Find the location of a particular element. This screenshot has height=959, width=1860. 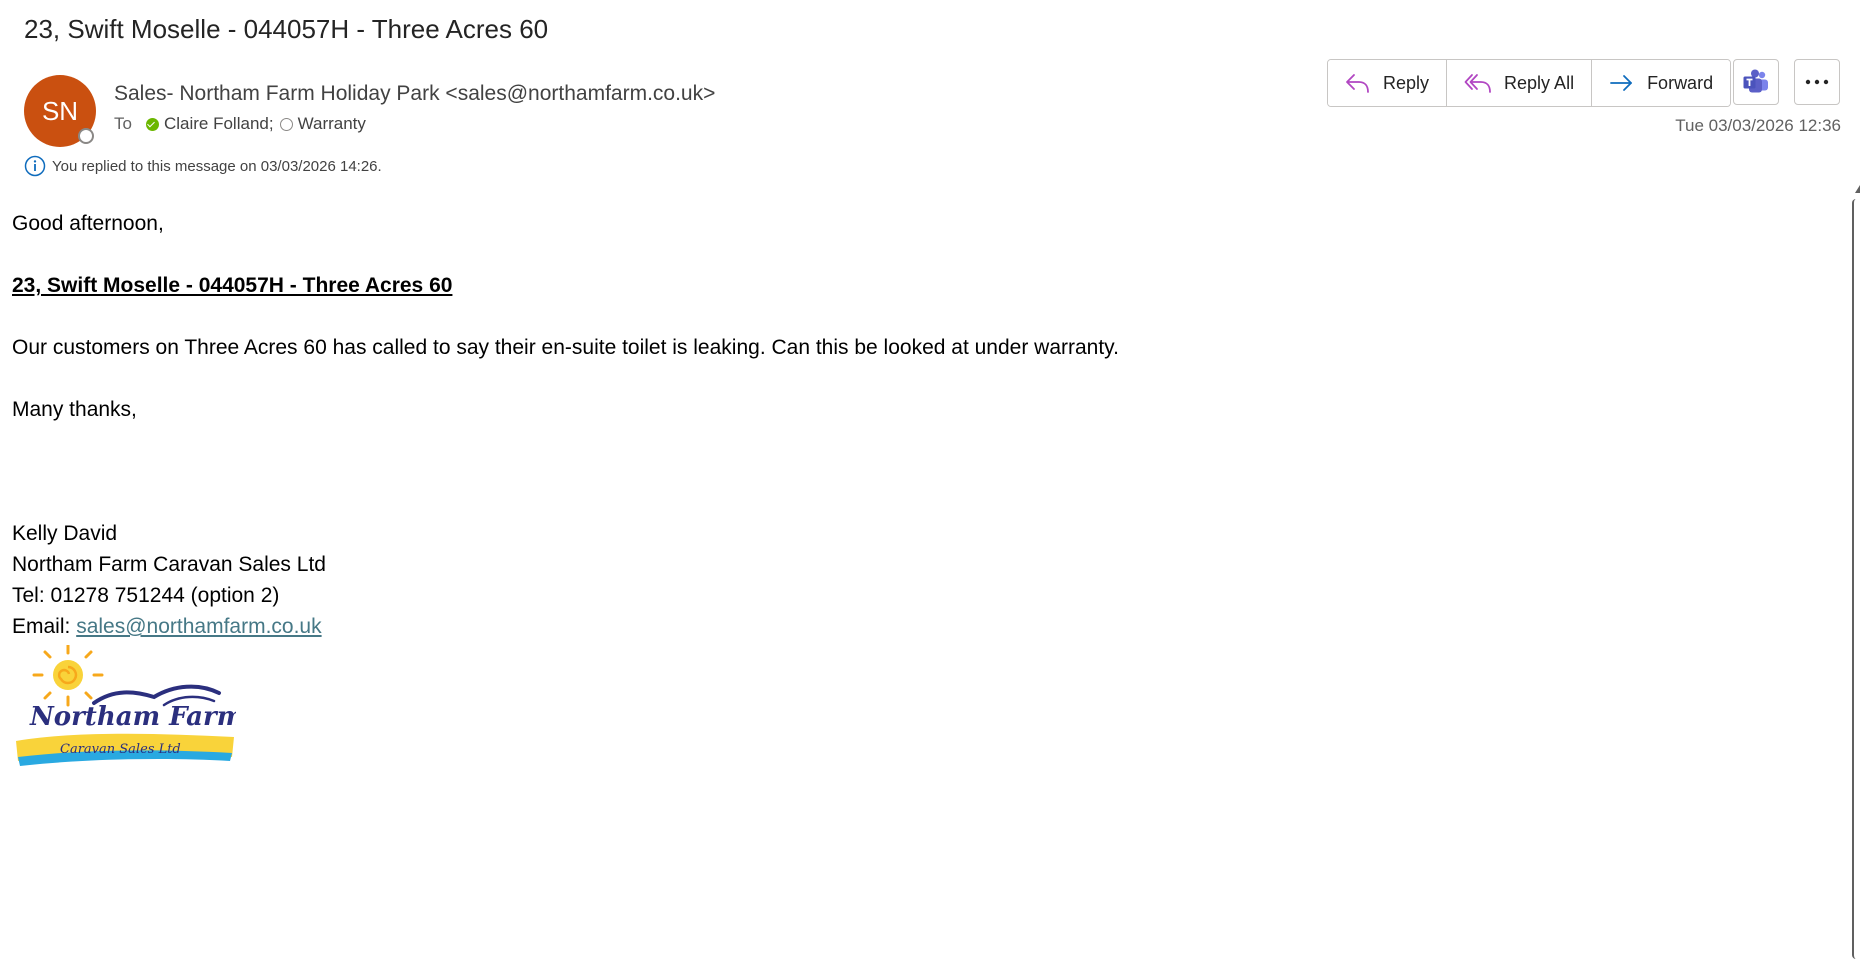

avatar-initials: SN is located at coordinates (60, 110).